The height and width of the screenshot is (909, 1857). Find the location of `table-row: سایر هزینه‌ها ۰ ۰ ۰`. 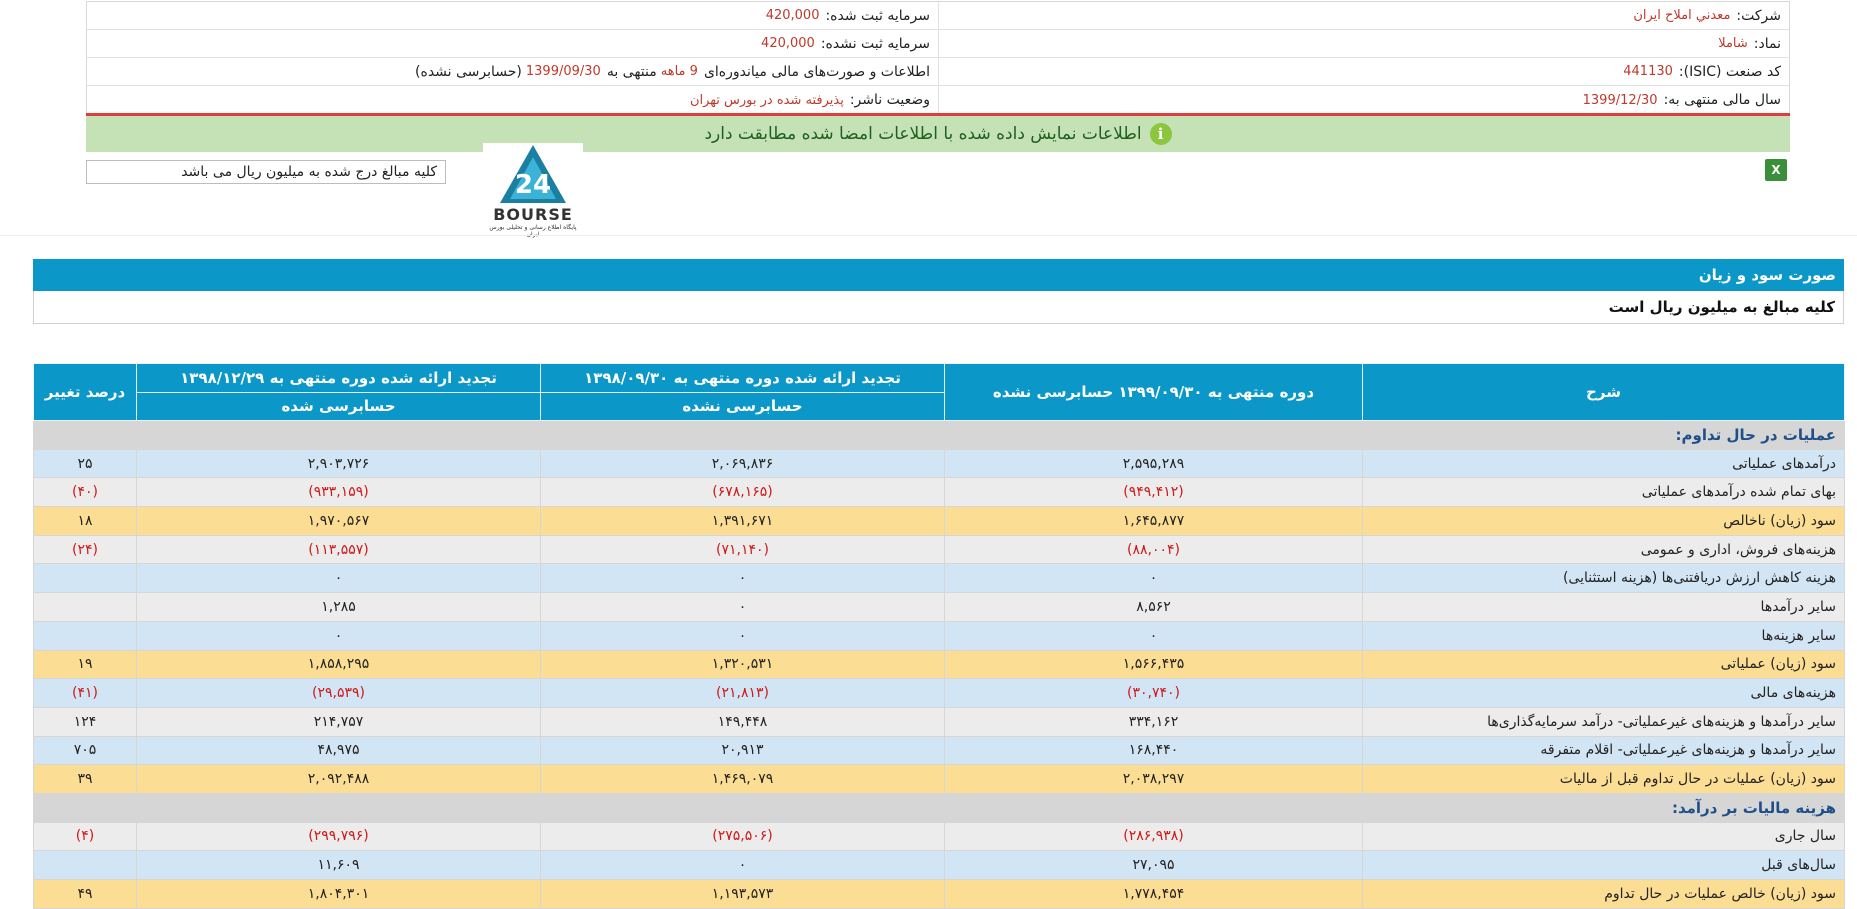

table-row: سایر هزینه‌ها ۰ ۰ ۰ is located at coordinates (939, 635).